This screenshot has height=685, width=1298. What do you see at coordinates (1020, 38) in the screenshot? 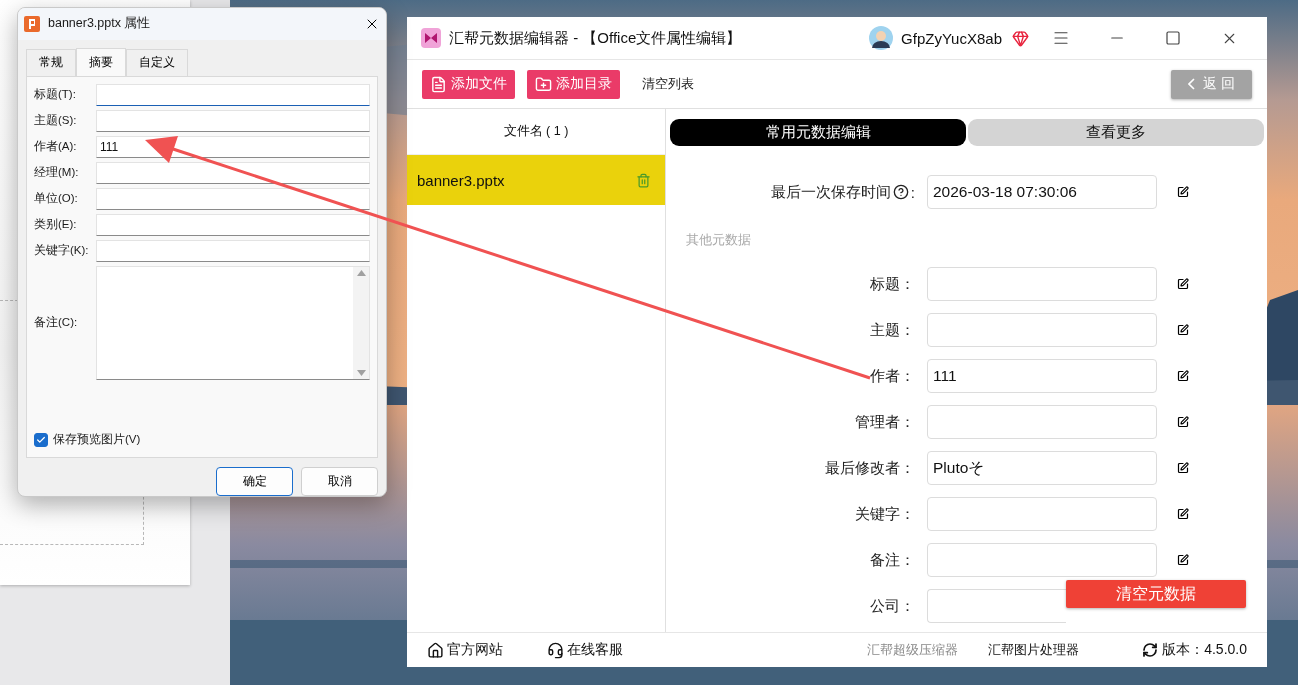
I see `diamond-icon` at bounding box center [1020, 38].